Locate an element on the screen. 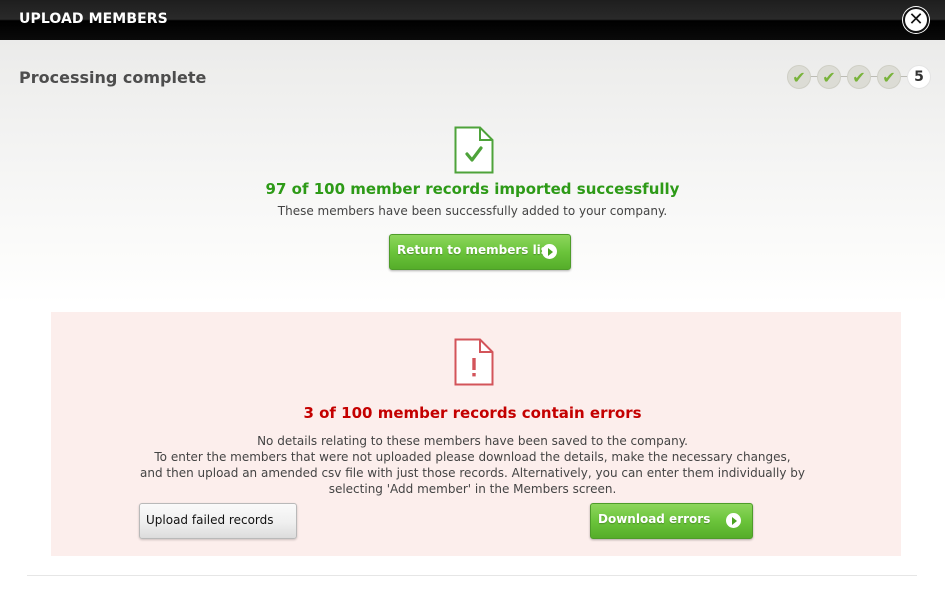  dialog-titlebar: UPLOAD MEMBERS ✕ is located at coordinates (472, 20).